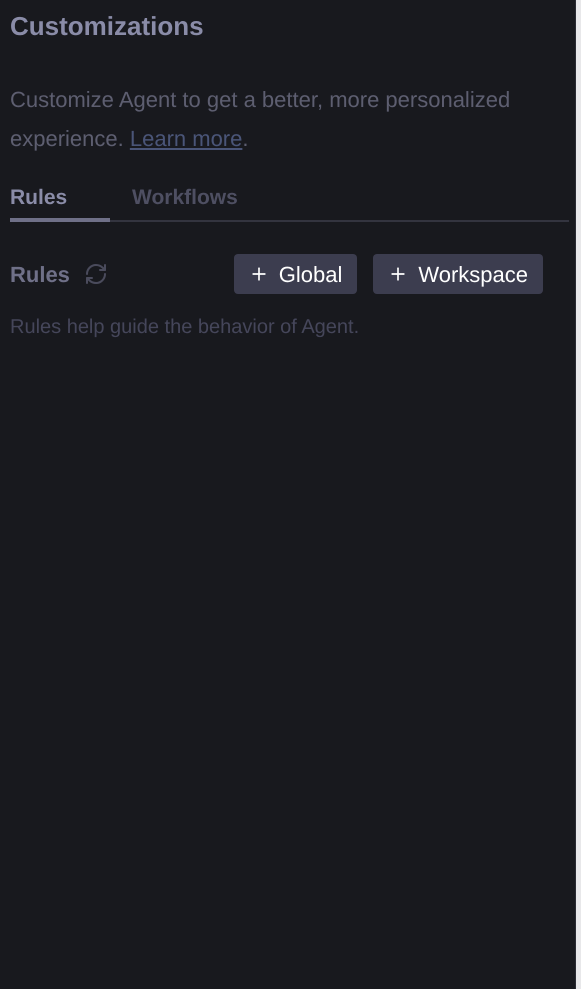 This screenshot has width=581, height=989. What do you see at coordinates (296, 274) in the screenshot?
I see `add-button: Global` at bounding box center [296, 274].